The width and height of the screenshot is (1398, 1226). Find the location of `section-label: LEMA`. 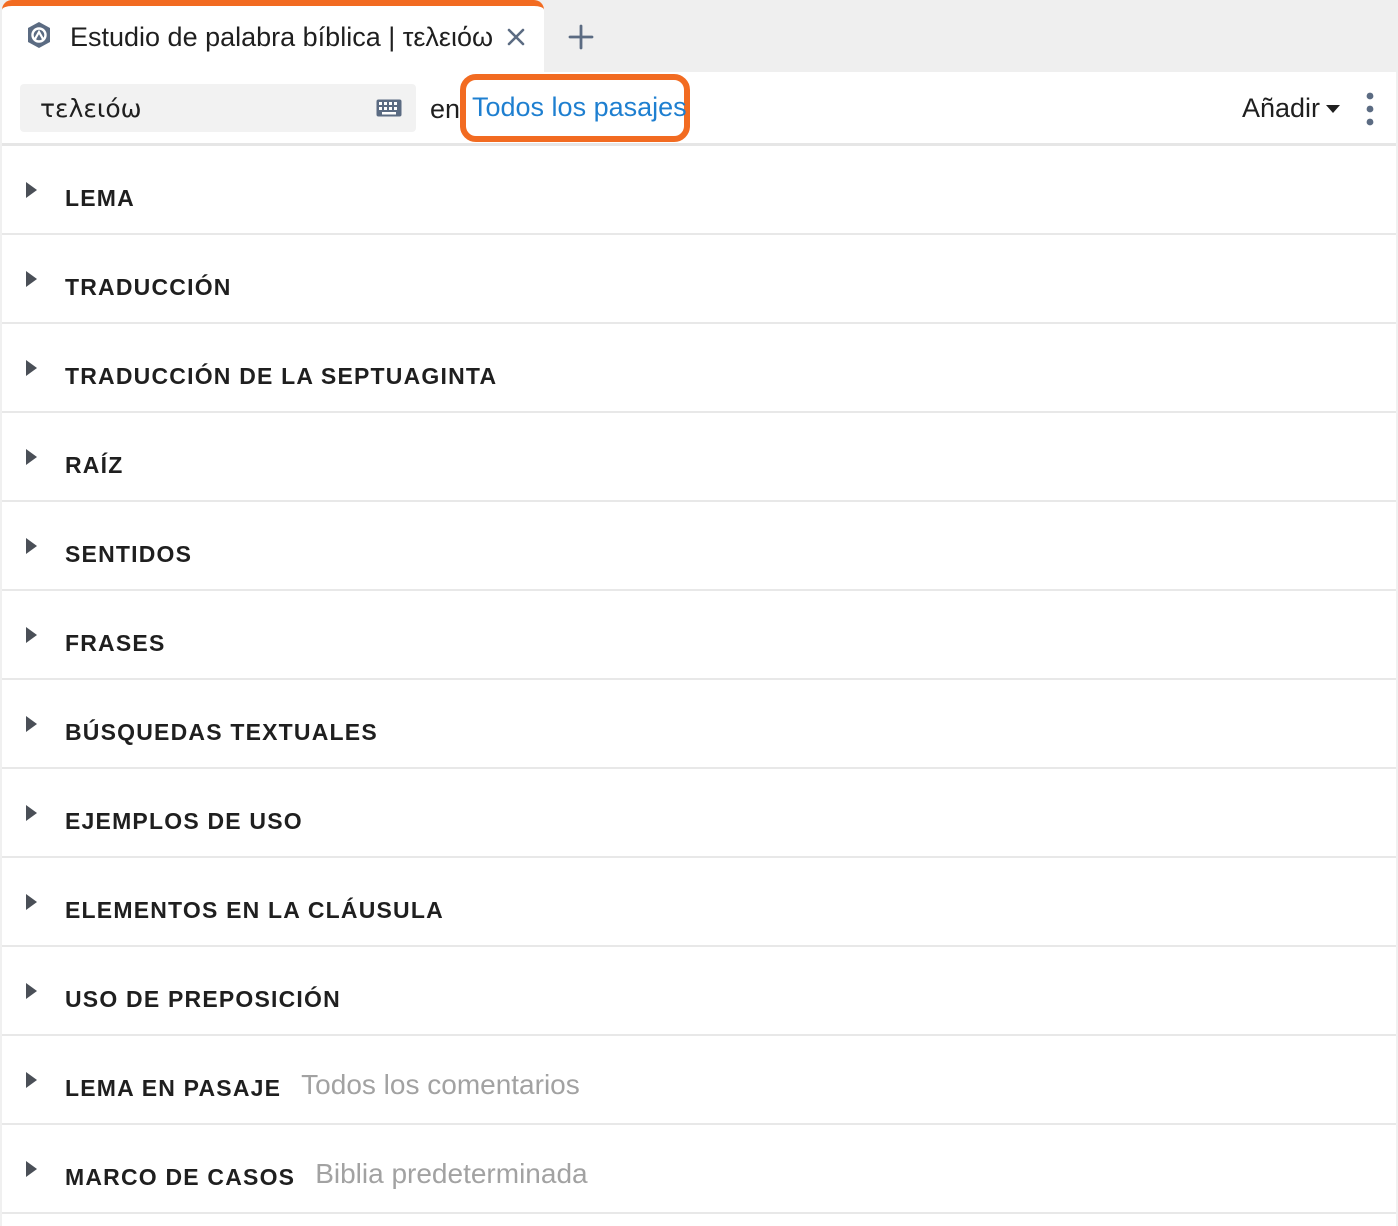

section-label: LEMA is located at coordinates (110, 197).